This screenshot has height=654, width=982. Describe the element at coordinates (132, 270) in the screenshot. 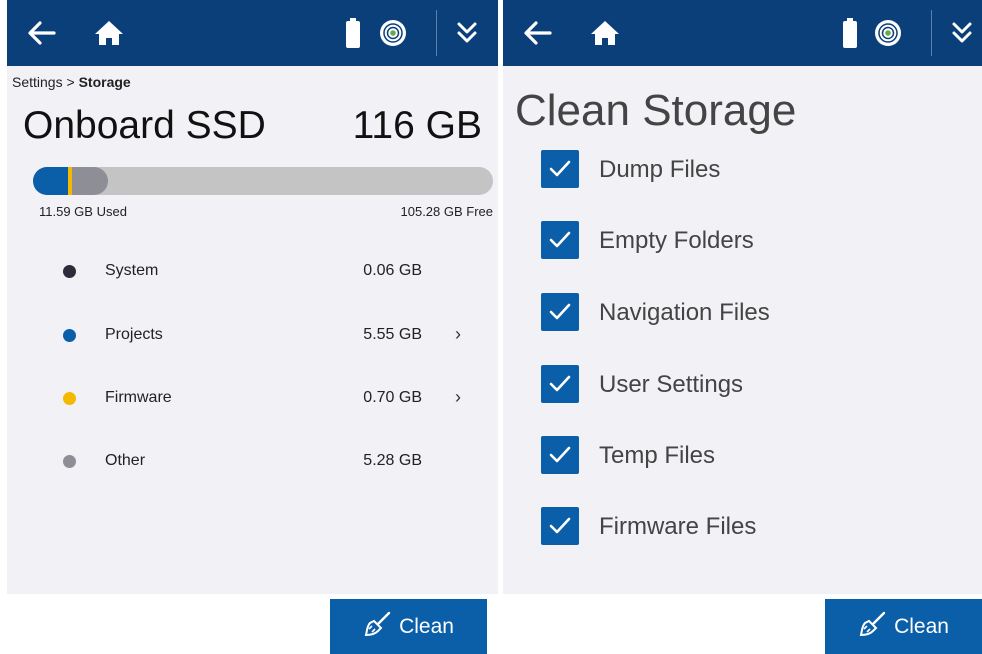

I see `category-name: System` at that location.